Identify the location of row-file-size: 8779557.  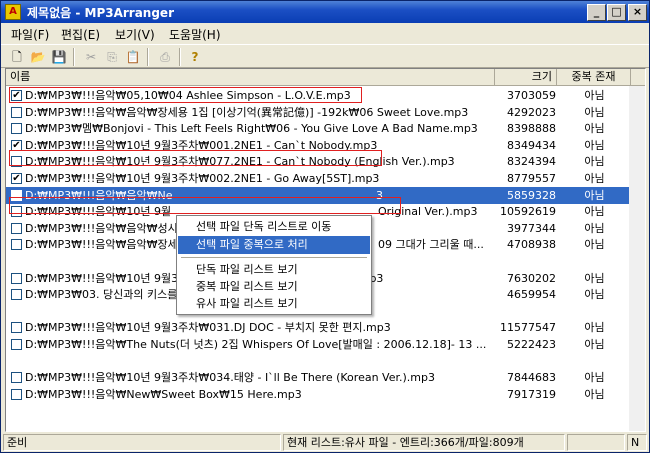
(531, 178).